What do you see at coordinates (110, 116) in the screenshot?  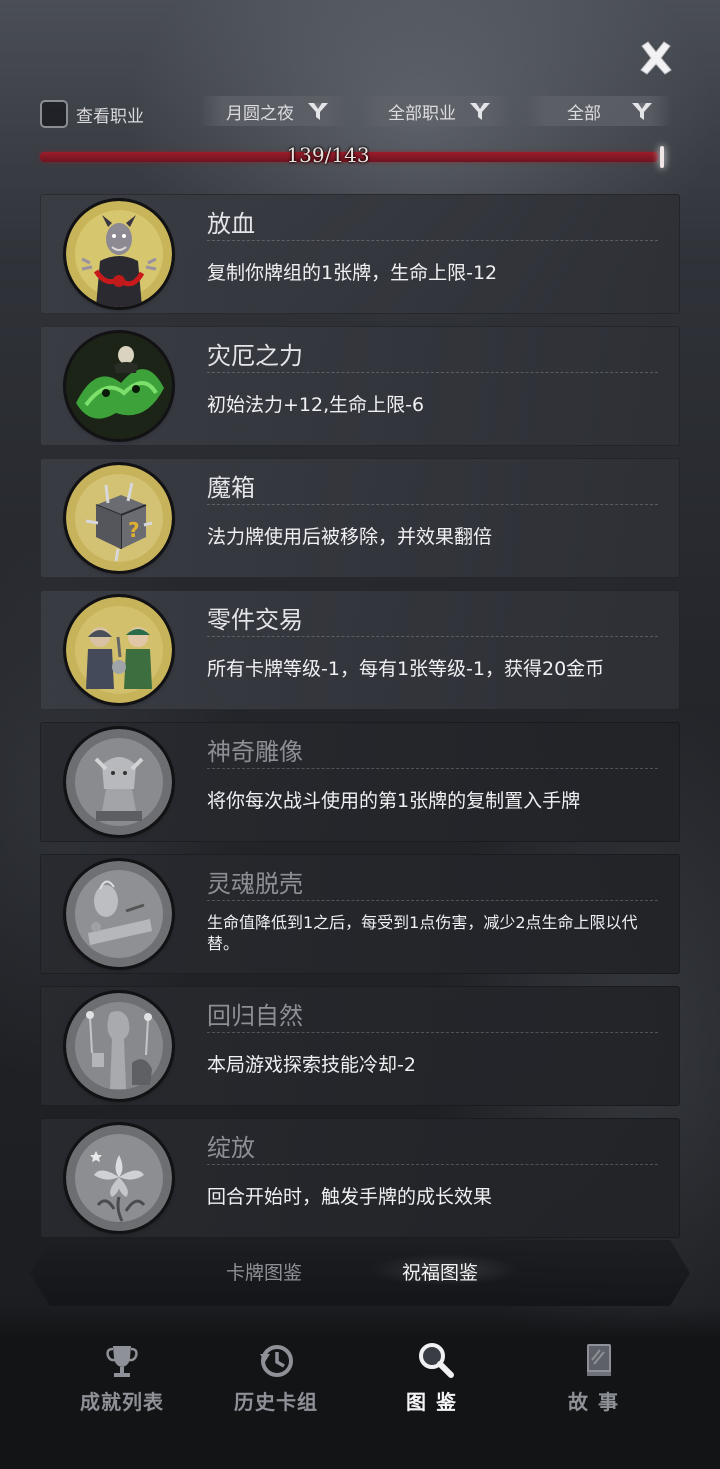 I see `show-class-label: 查看职业` at bounding box center [110, 116].